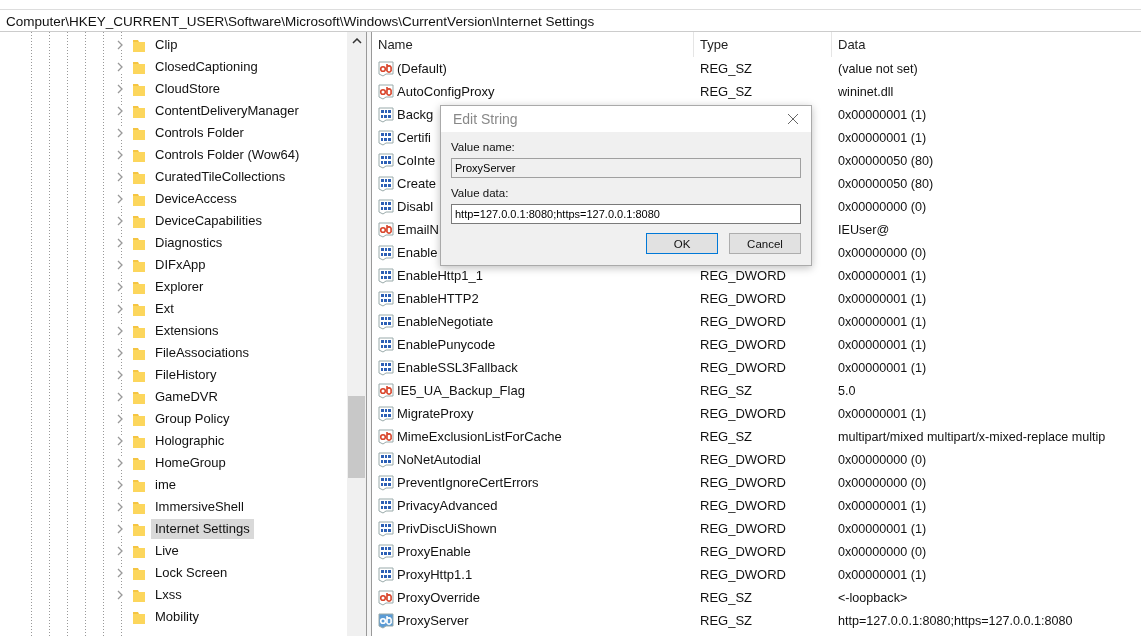  Describe the element at coordinates (873, 597) in the screenshot. I see `value-data: <-loopback>` at that location.